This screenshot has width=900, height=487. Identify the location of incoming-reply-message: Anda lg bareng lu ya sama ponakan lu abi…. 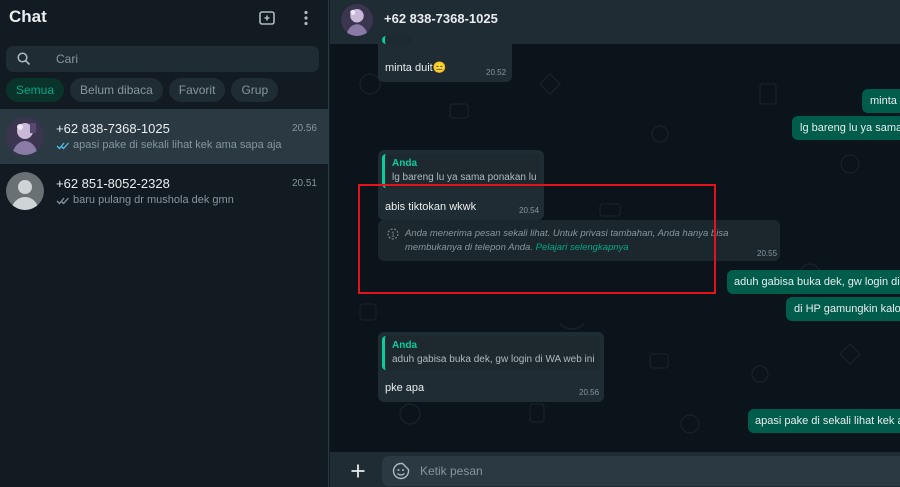
(461, 185).